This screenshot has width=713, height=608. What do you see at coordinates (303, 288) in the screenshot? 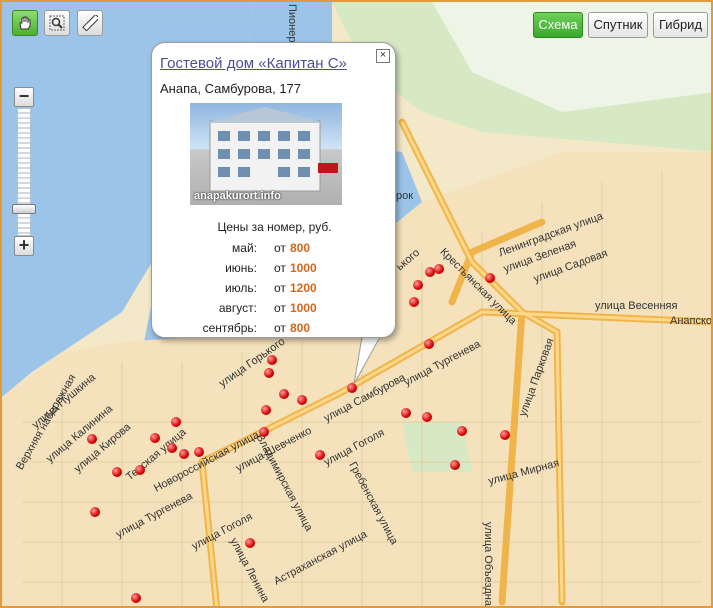
I see `price-value: 1200` at bounding box center [303, 288].